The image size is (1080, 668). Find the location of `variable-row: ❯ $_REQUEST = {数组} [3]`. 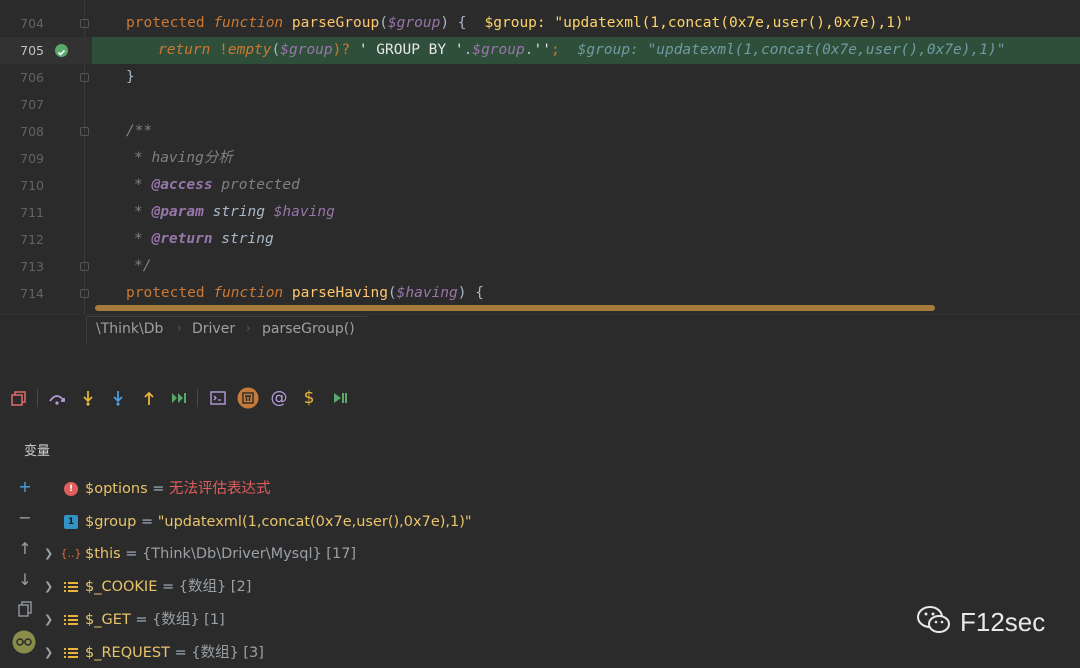

variable-row: ❯ $_REQUEST = {数组} [3] is located at coordinates (494, 653).